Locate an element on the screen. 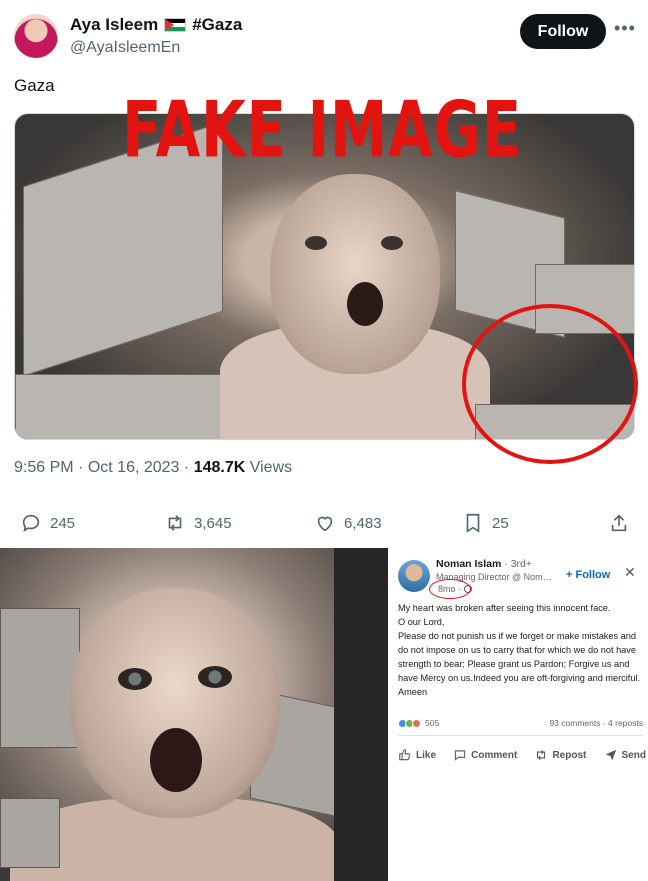  author-handle: @AyaIsleemEn is located at coordinates (125, 48).